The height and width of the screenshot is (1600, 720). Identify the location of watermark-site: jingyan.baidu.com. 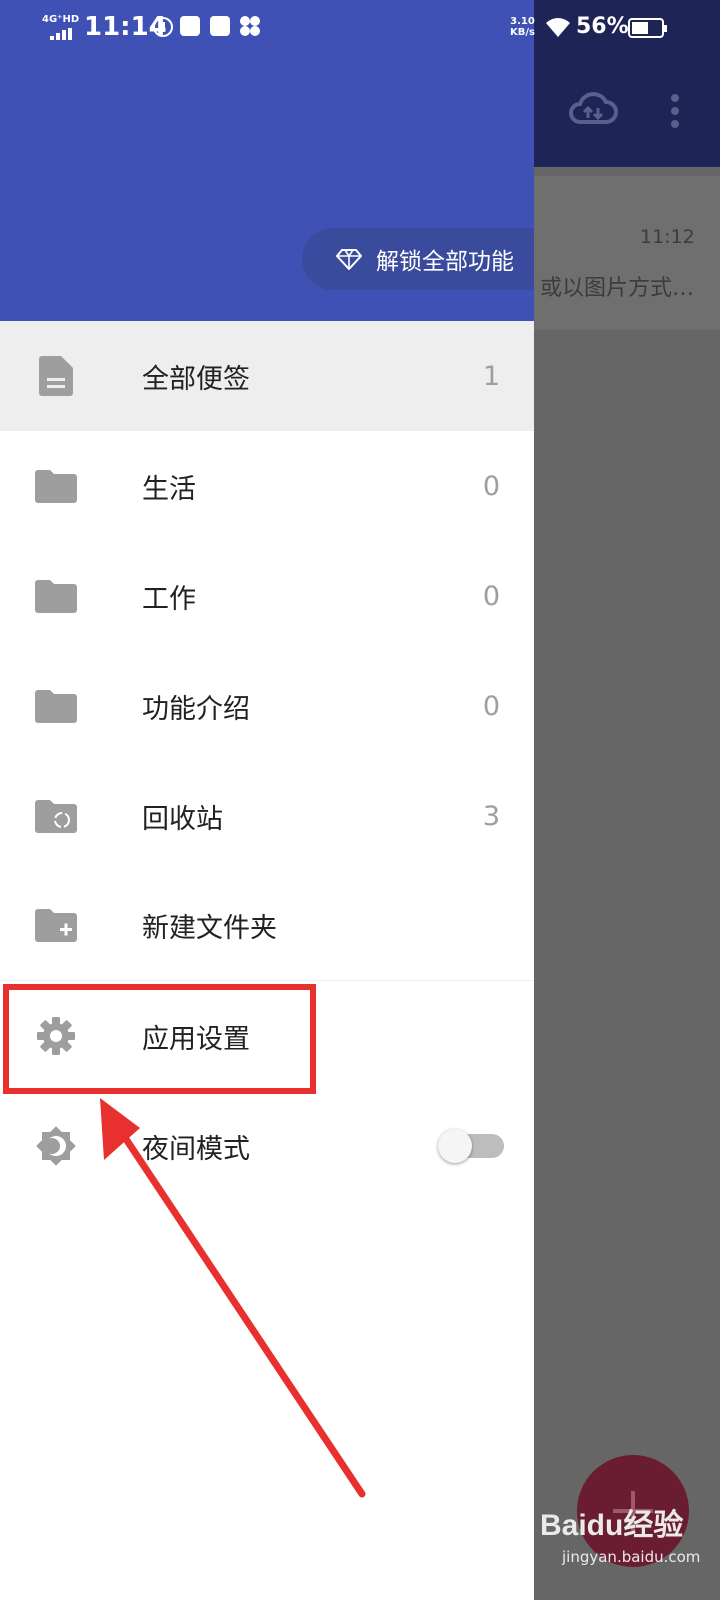
(631, 1557).